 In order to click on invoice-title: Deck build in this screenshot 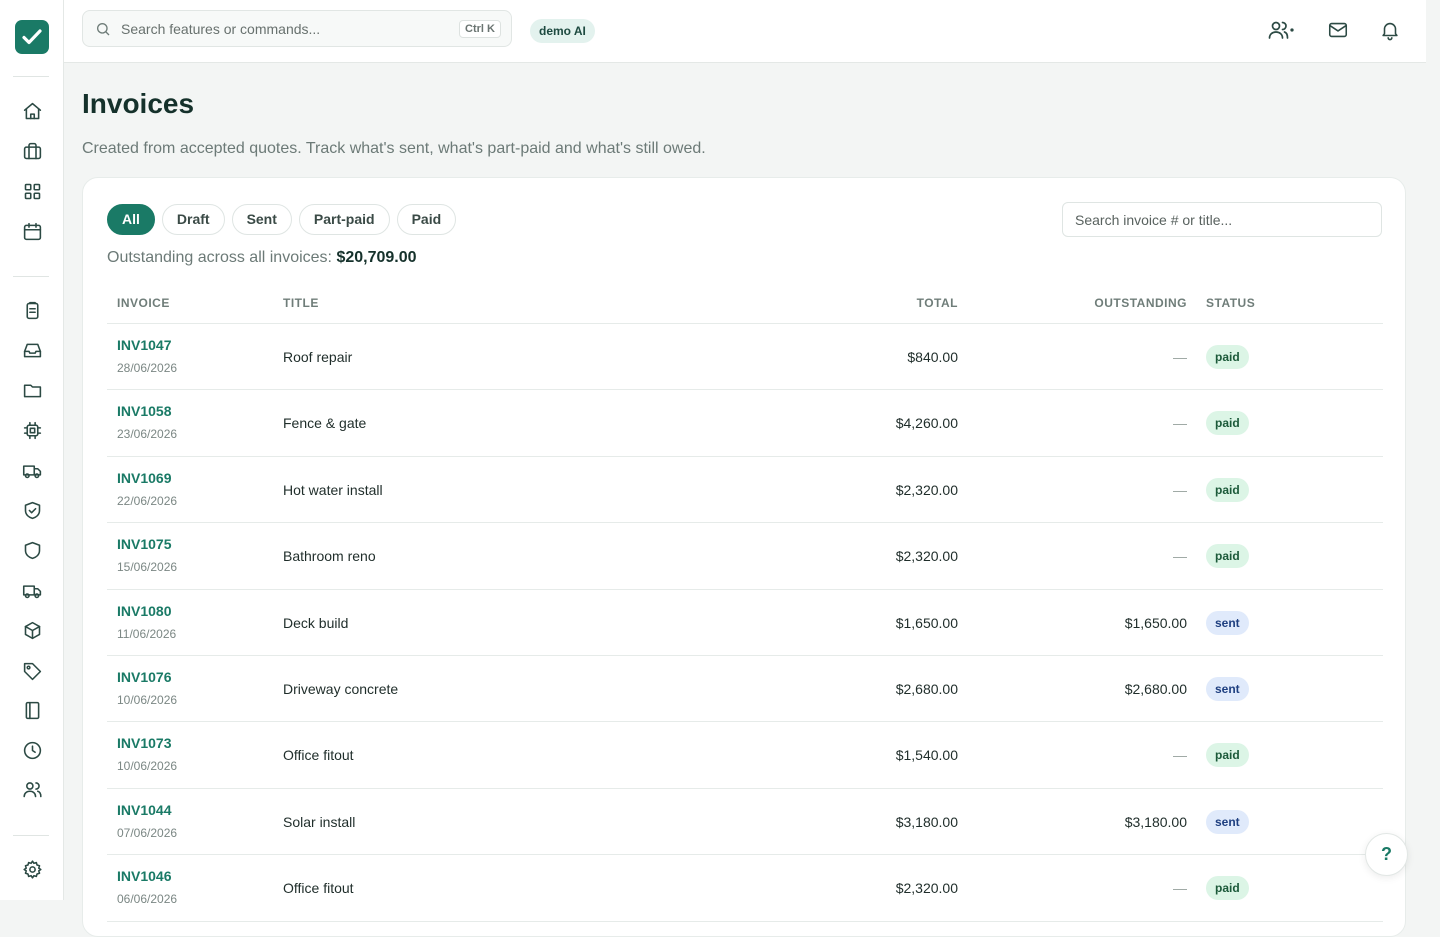, I will do `click(316, 622)`.